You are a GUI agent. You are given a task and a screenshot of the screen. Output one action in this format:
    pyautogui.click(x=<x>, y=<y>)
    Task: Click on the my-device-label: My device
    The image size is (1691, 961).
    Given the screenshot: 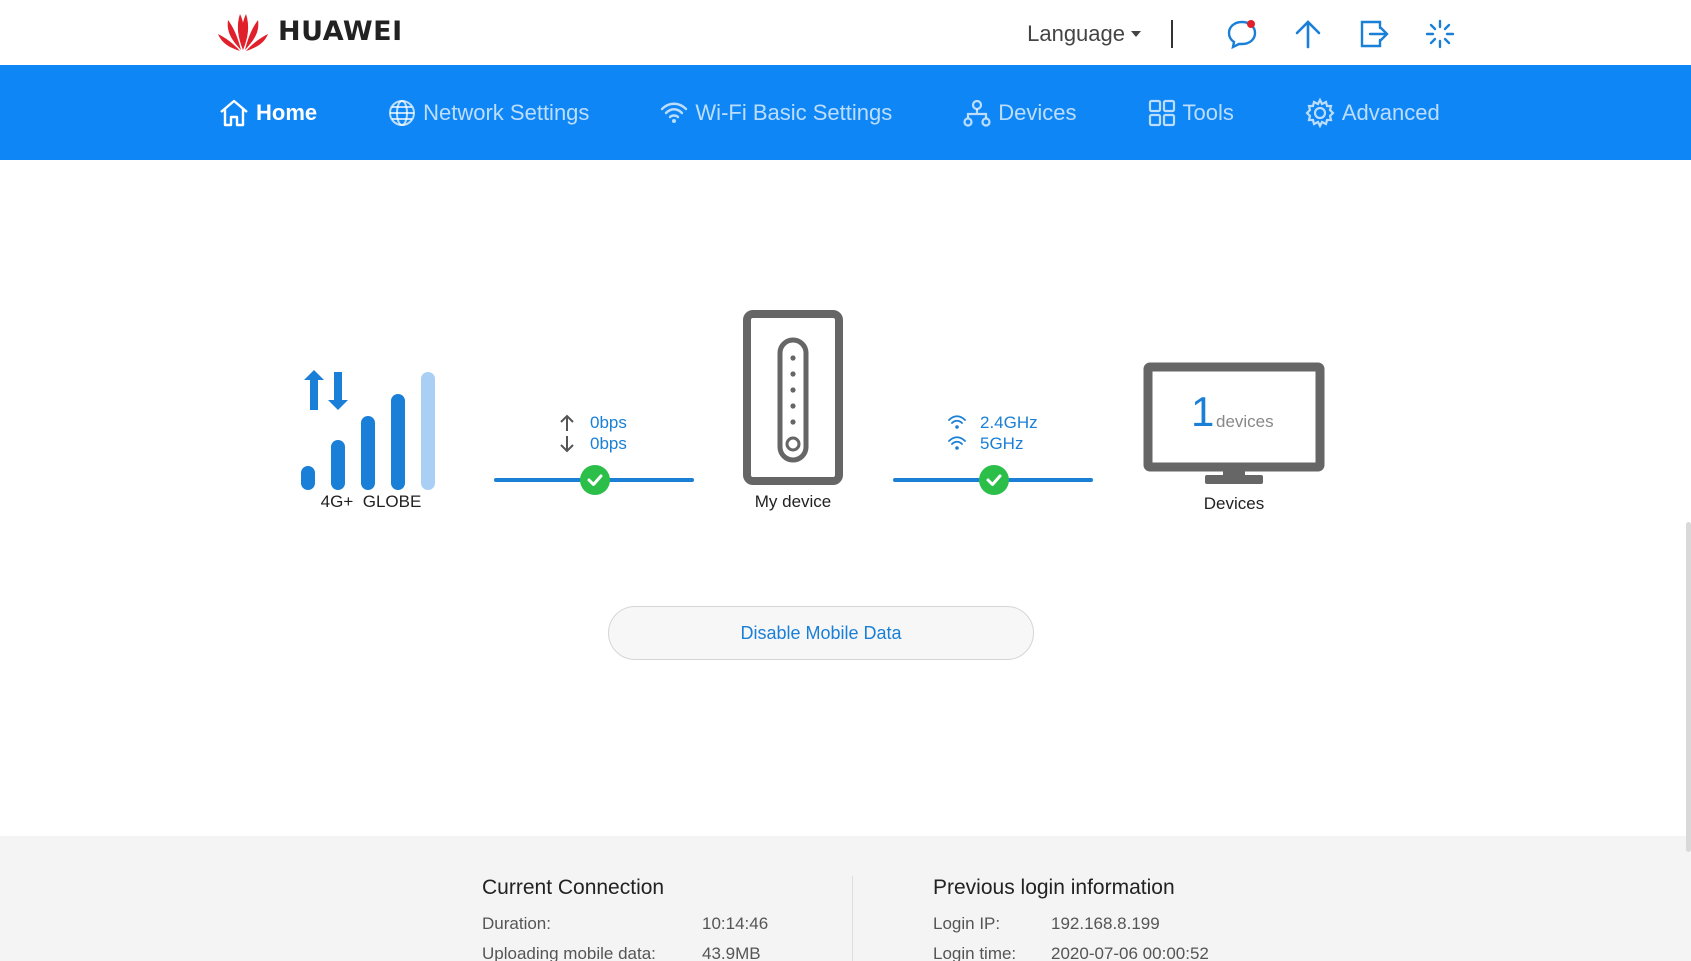 What is the action you would take?
    pyautogui.click(x=793, y=501)
    